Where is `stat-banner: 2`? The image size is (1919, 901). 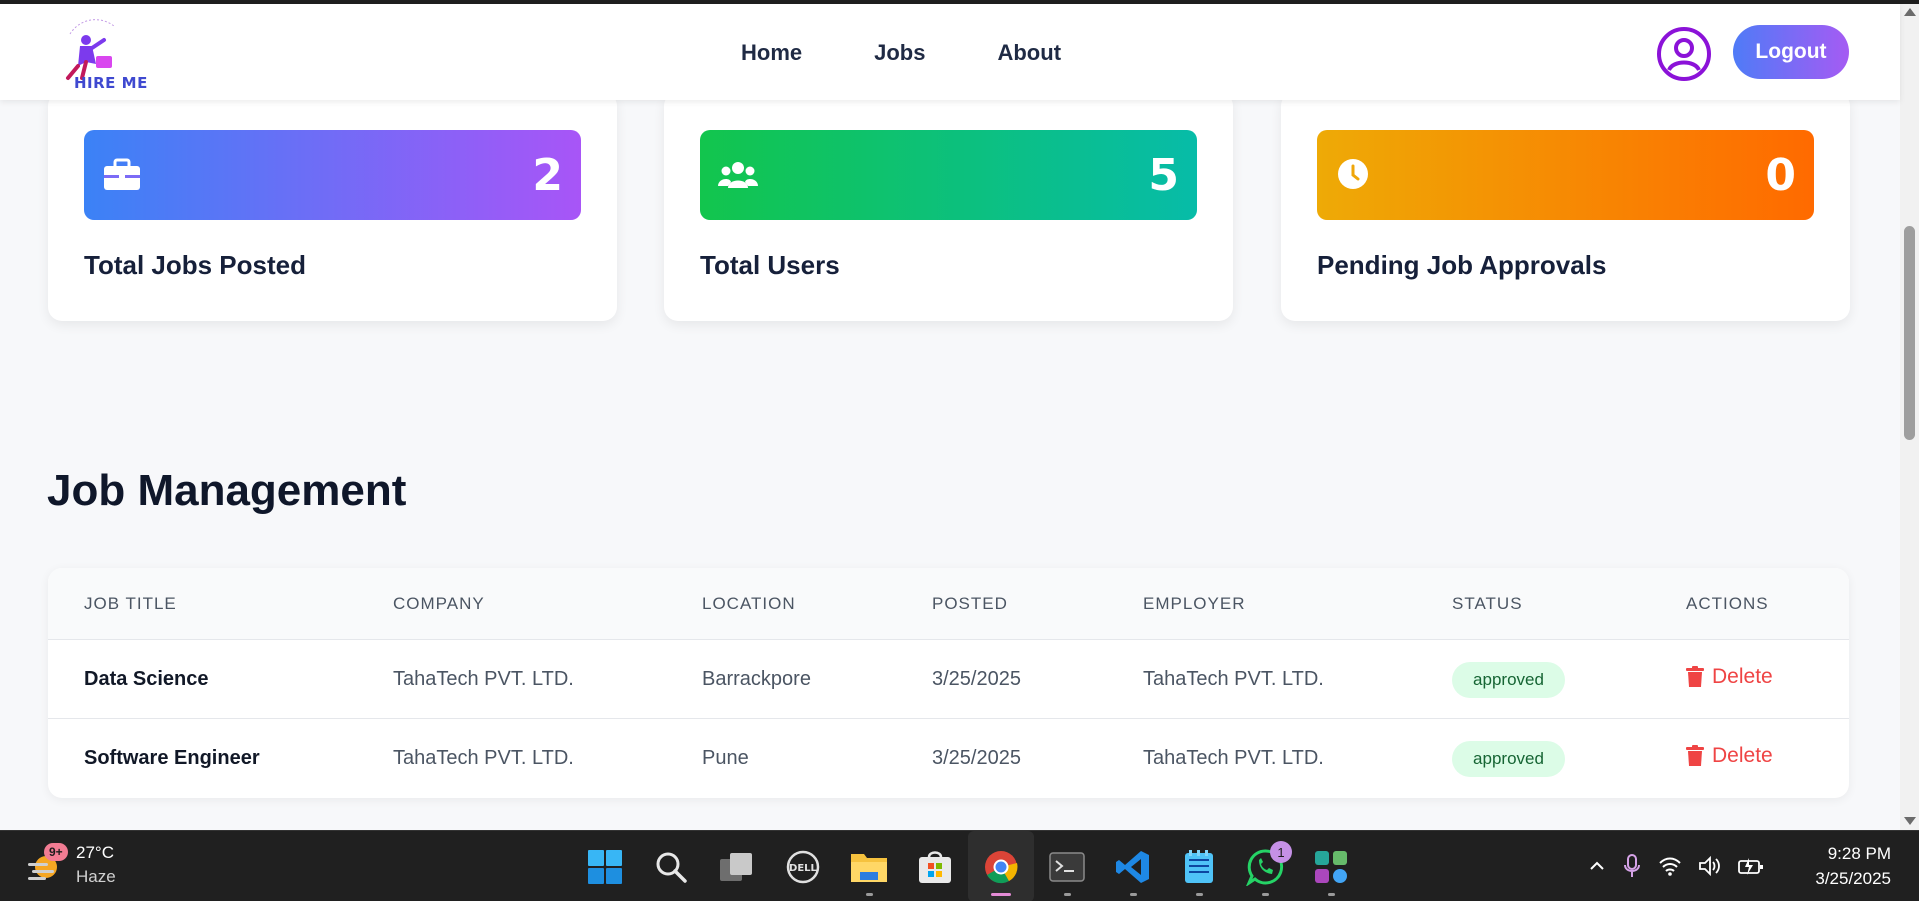 stat-banner: 2 is located at coordinates (332, 175).